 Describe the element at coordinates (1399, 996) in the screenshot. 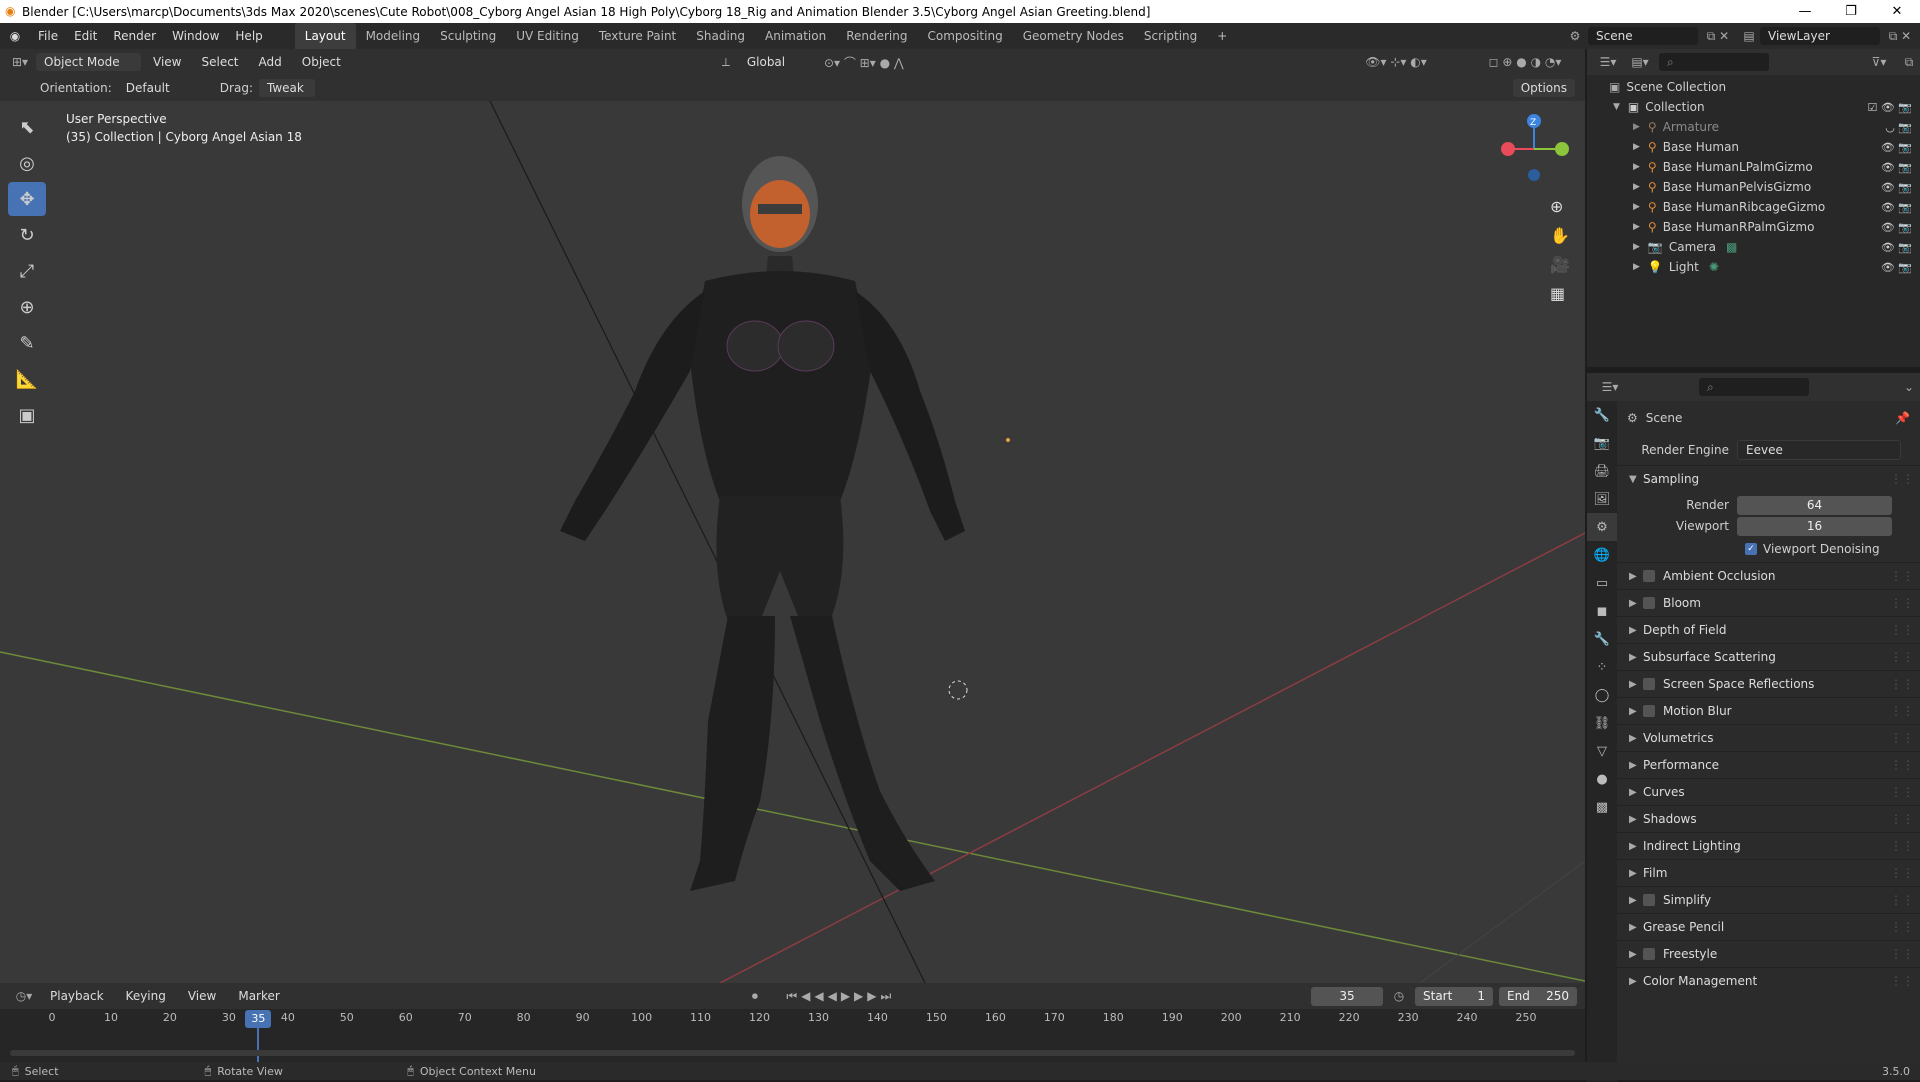

I see `clock-icon: ◷` at that location.